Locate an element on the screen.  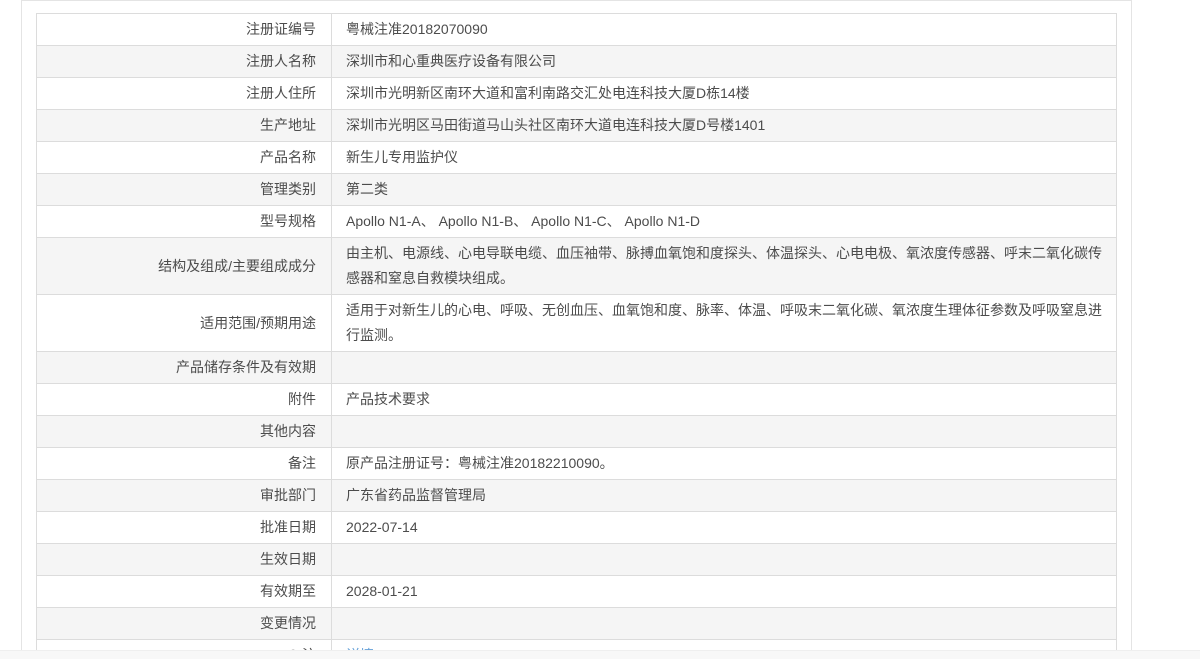
table-row: 产品名称 新生儿专用监护仪 is located at coordinates (576, 157).